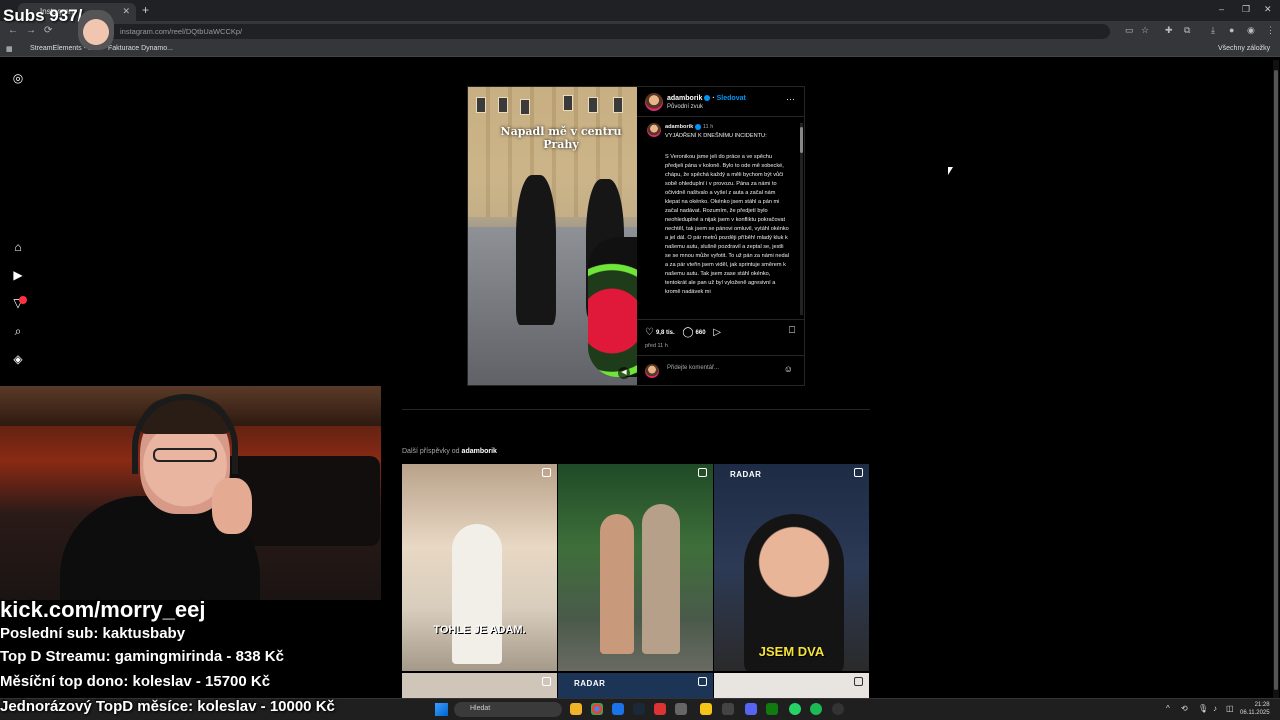 This screenshot has height=720, width=1280. Describe the element at coordinates (791, 651) in the screenshot. I see `grid-caption: JSEM DVA` at that location.